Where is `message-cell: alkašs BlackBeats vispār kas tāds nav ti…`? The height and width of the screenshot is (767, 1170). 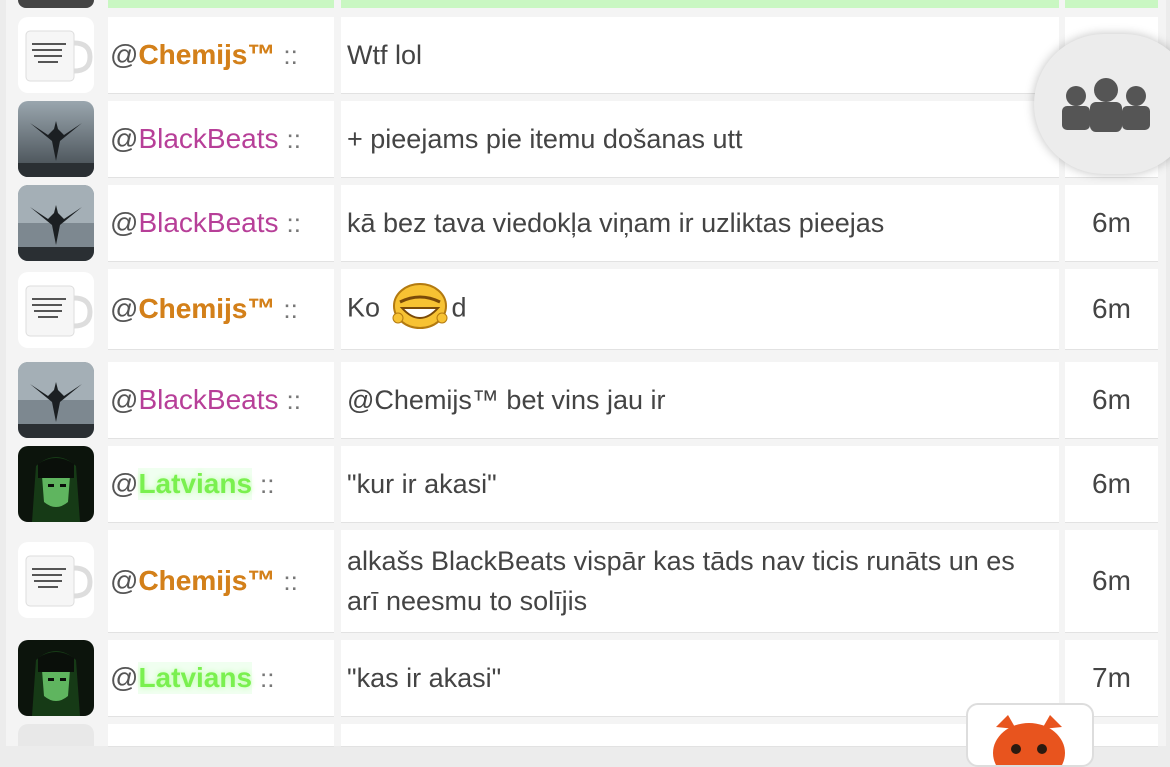
message-cell: alkašs BlackBeats vispār kas tāds nav ti… is located at coordinates (700, 581).